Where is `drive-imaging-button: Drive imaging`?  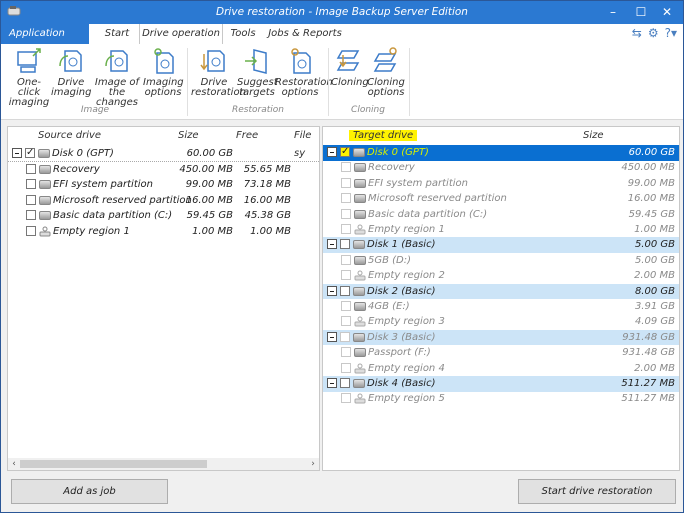 drive-imaging-button: Drive imaging is located at coordinates (71, 72).